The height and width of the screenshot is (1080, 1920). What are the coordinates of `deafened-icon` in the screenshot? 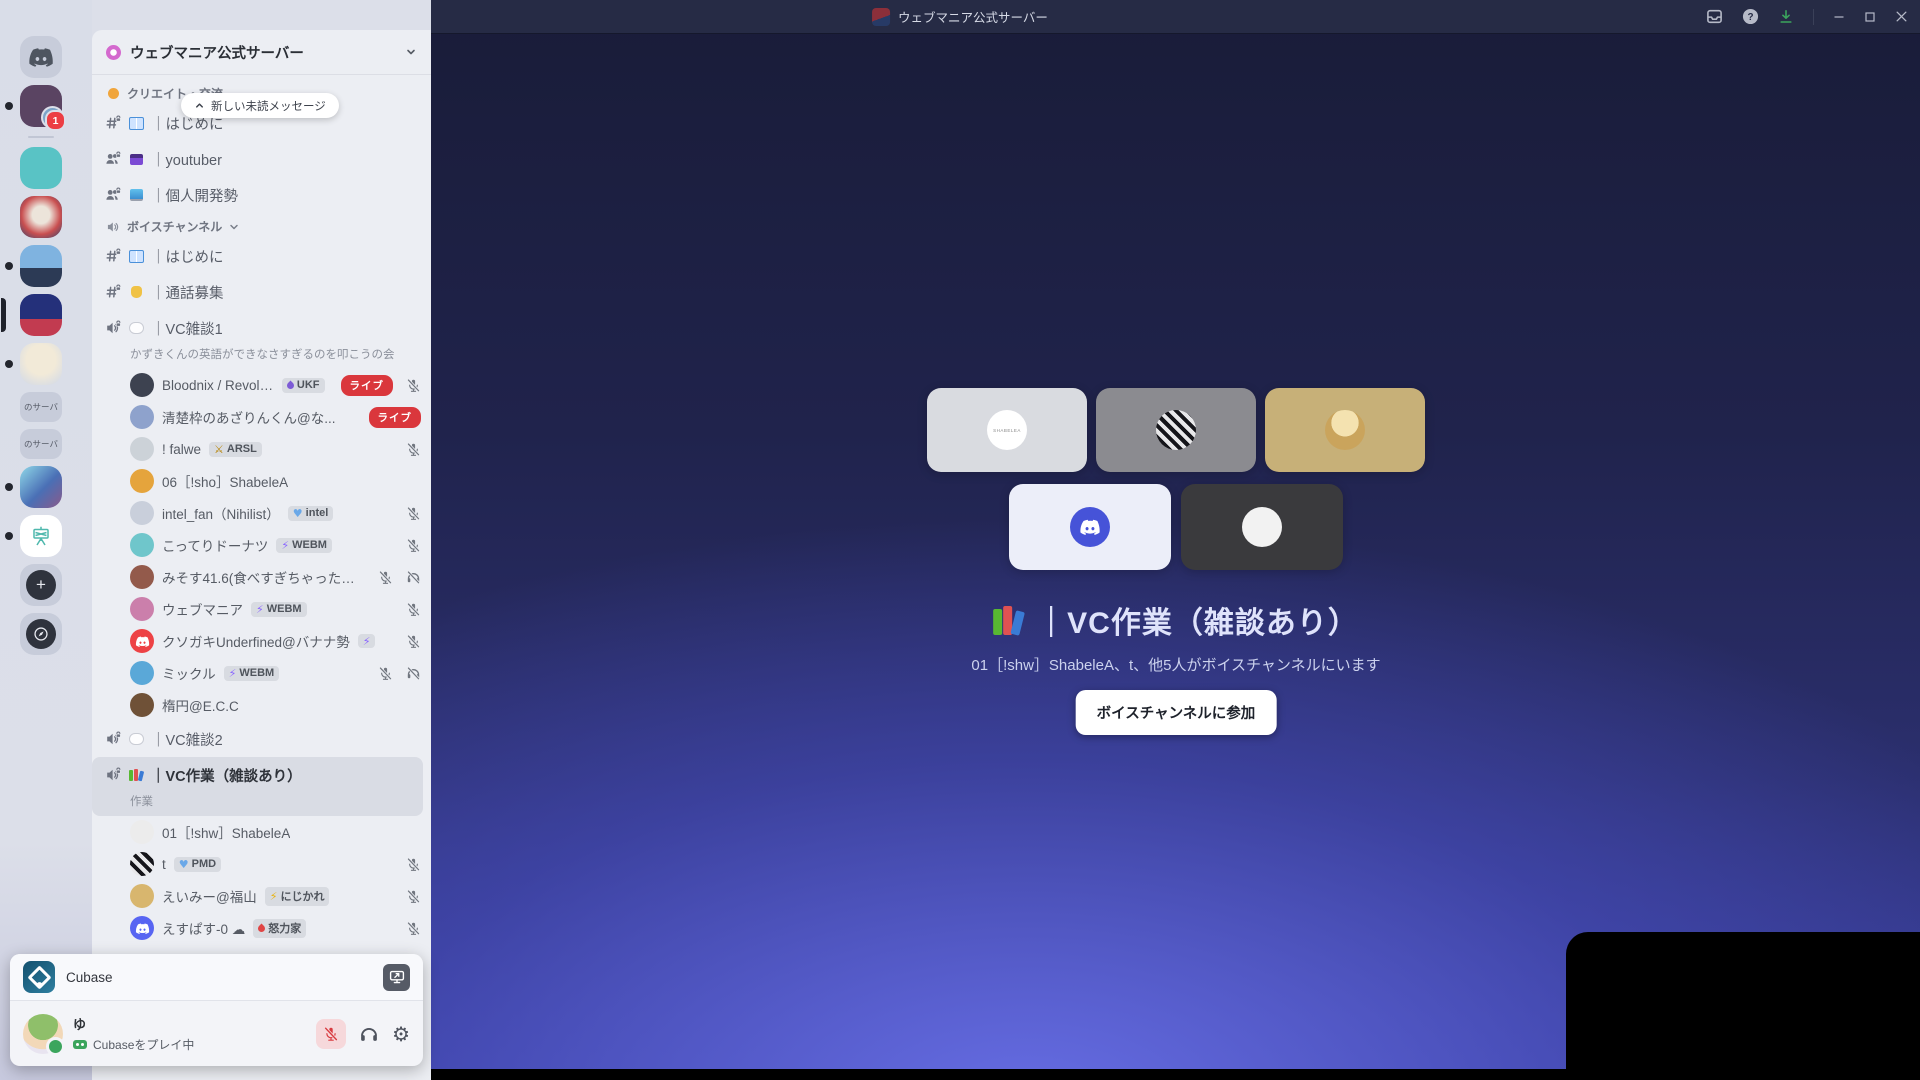 It's located at (413, 577).